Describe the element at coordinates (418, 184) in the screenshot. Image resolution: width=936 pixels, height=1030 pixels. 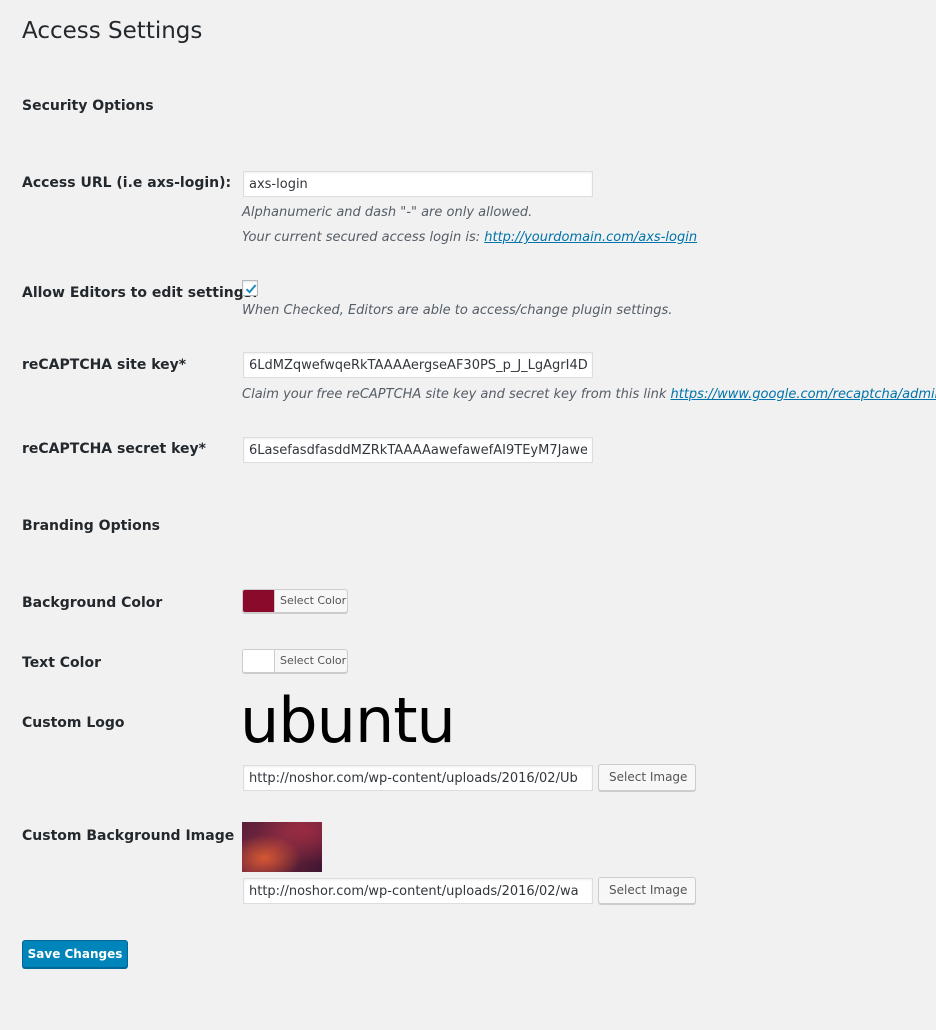
I see `access-url-input` at that location.